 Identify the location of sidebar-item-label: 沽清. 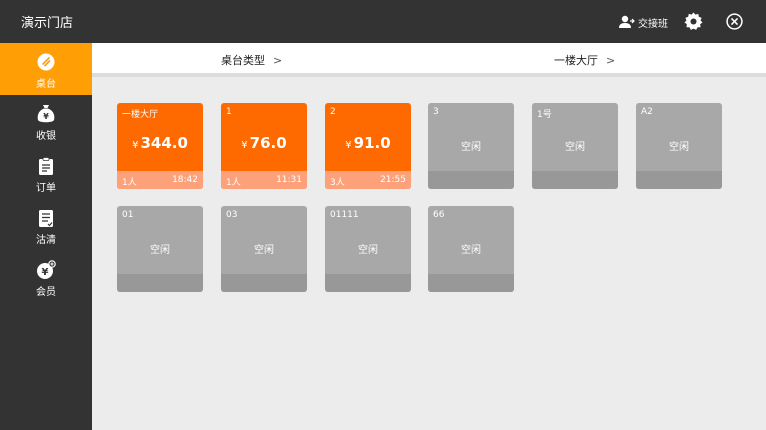
(46, 240).